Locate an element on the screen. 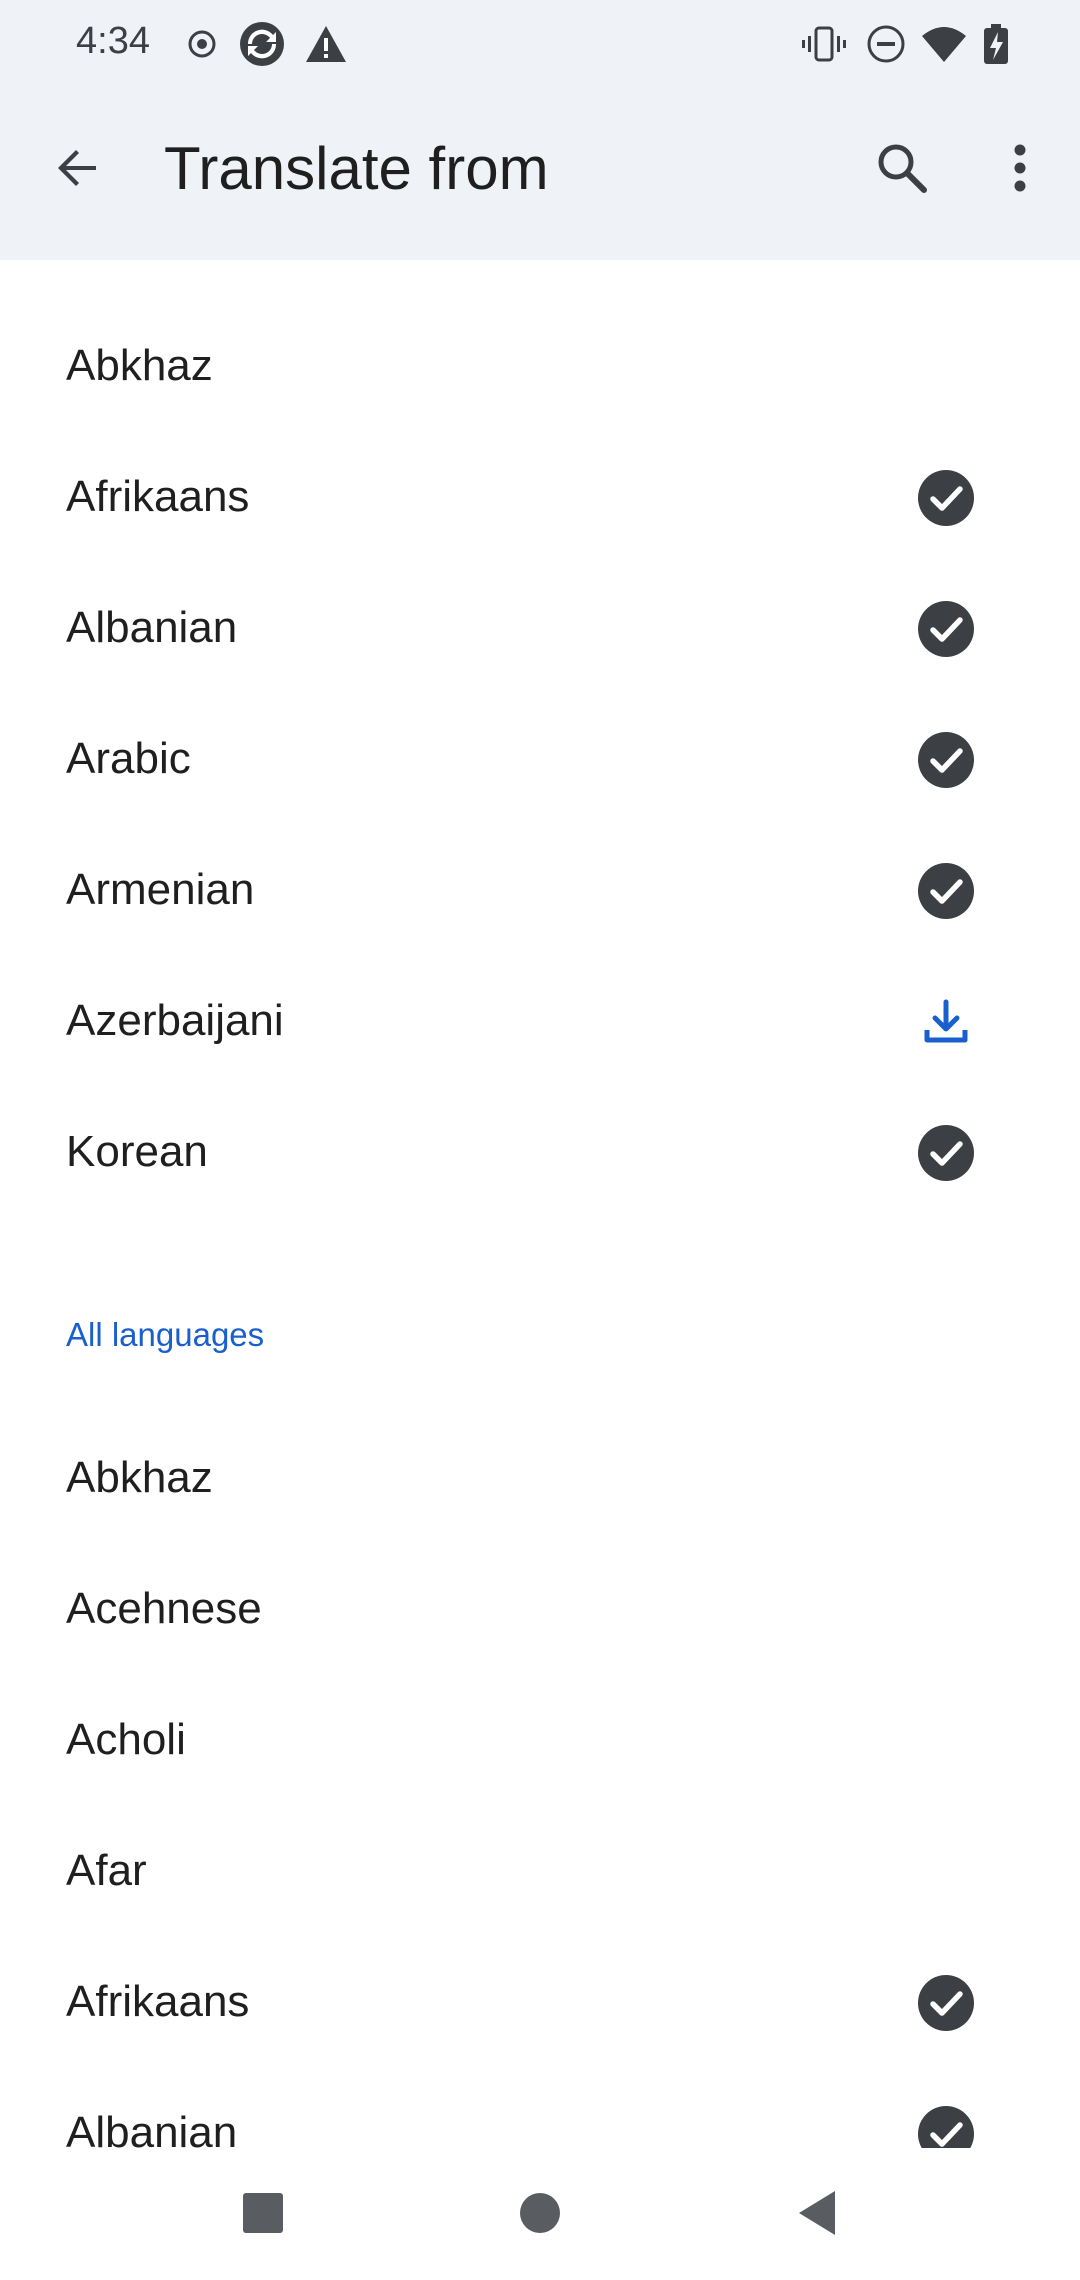 The height and width of the screenshot is (2280, 1080). language-label: Korean is located at coordinates (137, 1151).